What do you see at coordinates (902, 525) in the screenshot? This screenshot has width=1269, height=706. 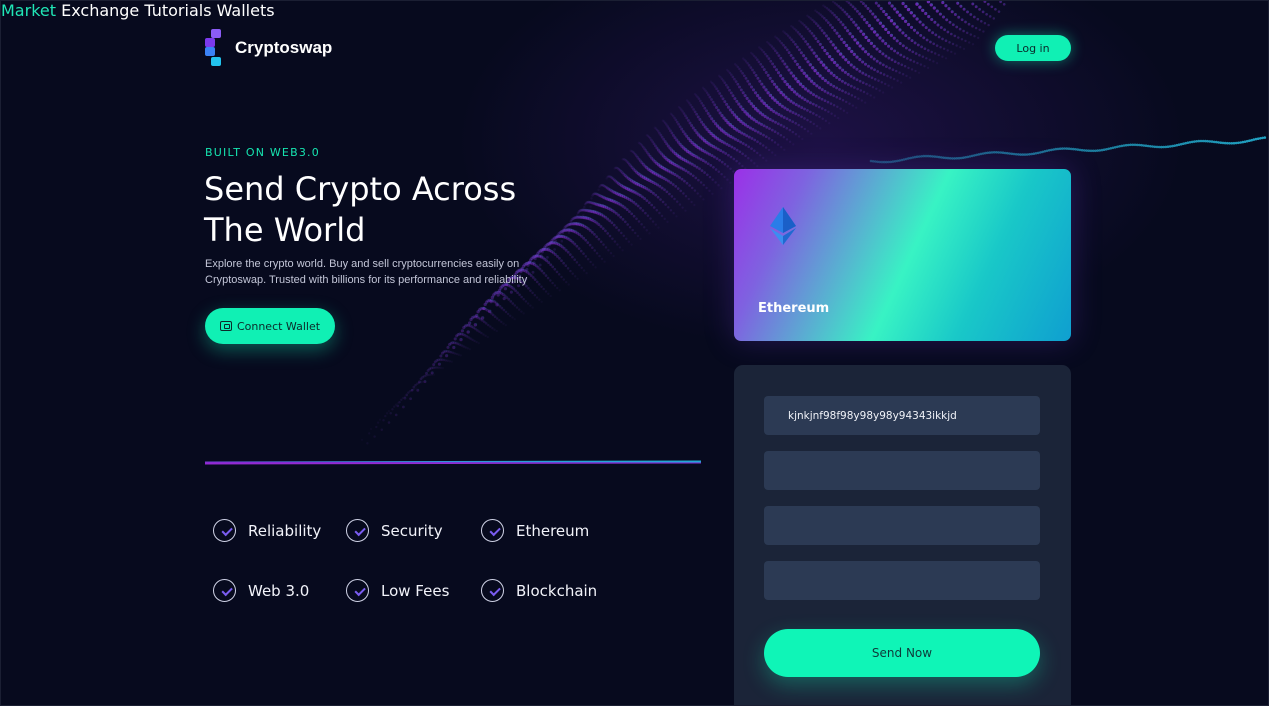 I see `keyword-input` at bounding box center [902, 525].